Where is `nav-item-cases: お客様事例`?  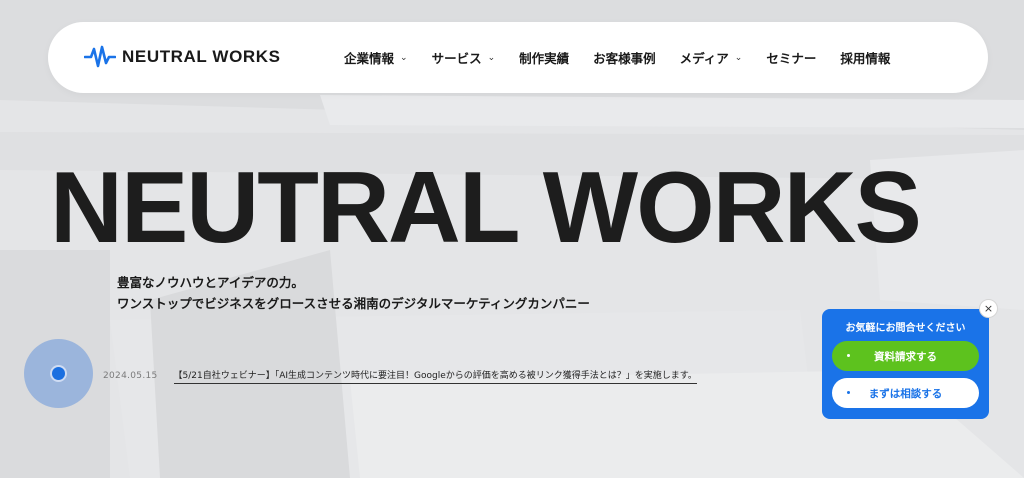 nav-item-cases: お客様事例 is located at coordinates (624, 57).